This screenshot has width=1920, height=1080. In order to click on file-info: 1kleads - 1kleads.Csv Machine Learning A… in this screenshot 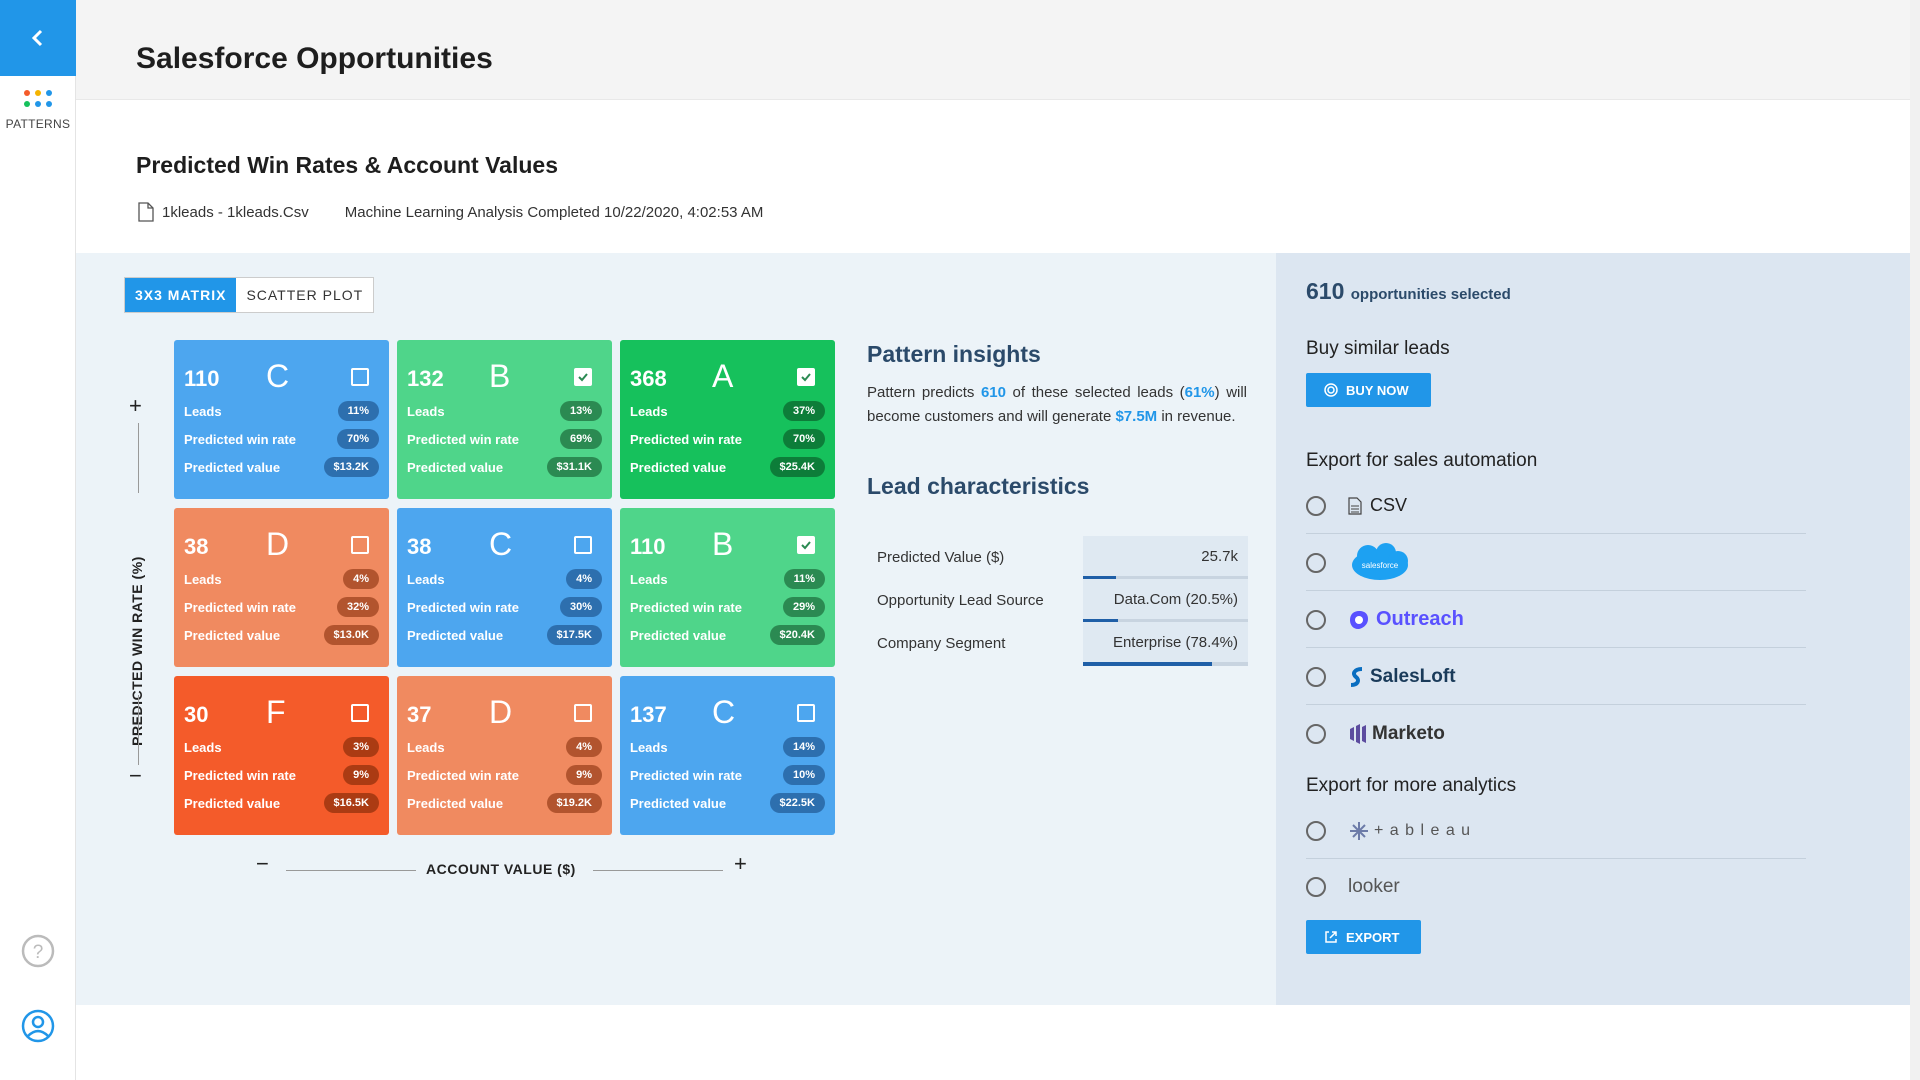, I will do `click(450, 212)`.